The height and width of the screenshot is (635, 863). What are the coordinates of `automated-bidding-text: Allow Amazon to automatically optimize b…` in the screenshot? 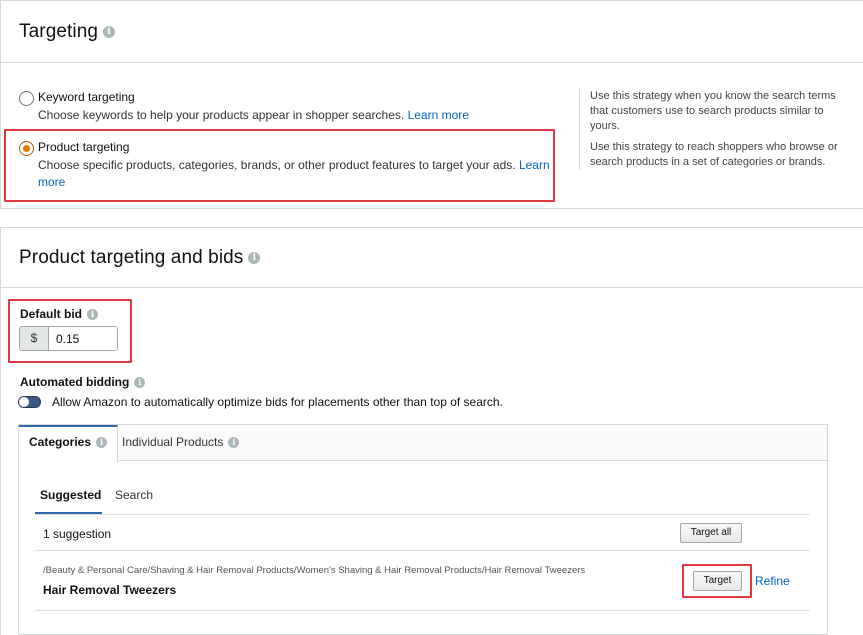 It's located at (277, 402).